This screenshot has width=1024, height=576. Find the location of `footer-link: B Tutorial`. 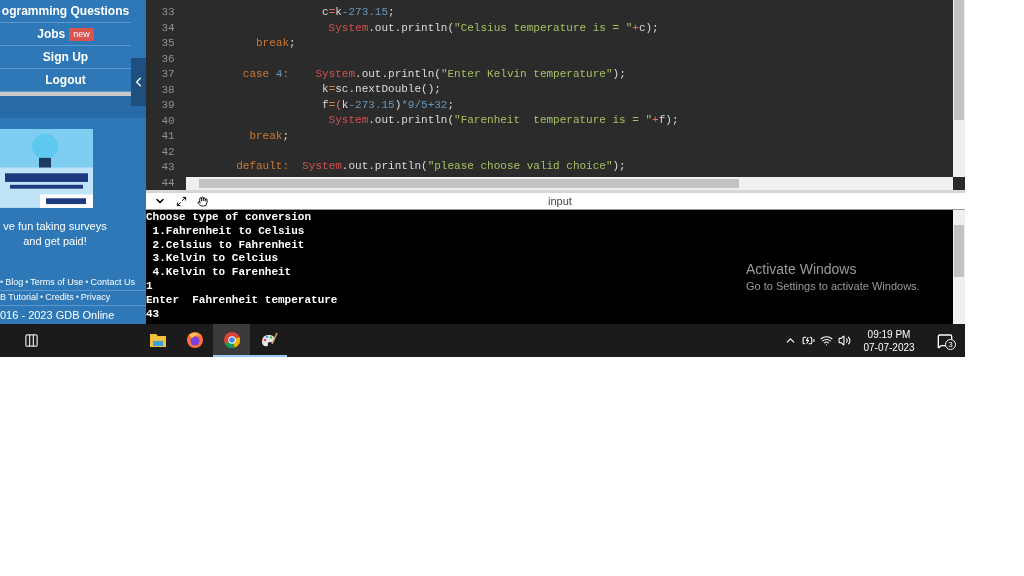

footer-link: B Tutorial is located at coordinates (19, 298).